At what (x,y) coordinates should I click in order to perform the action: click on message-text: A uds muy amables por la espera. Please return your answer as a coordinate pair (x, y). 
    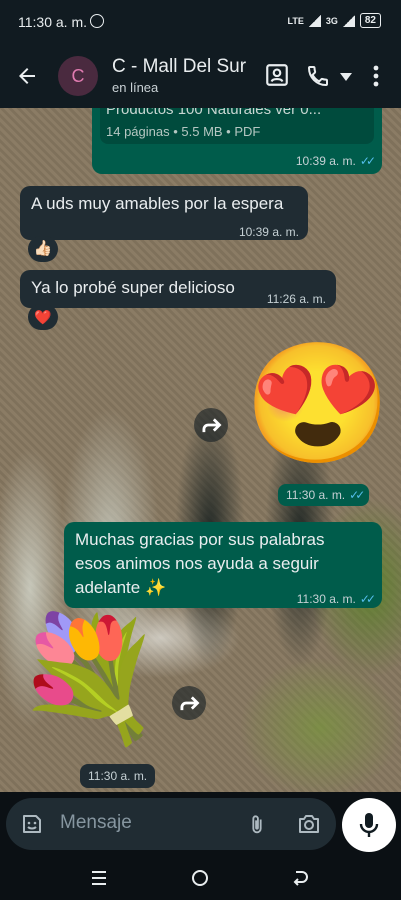
    Looking at the image, I should click on (157, 203).